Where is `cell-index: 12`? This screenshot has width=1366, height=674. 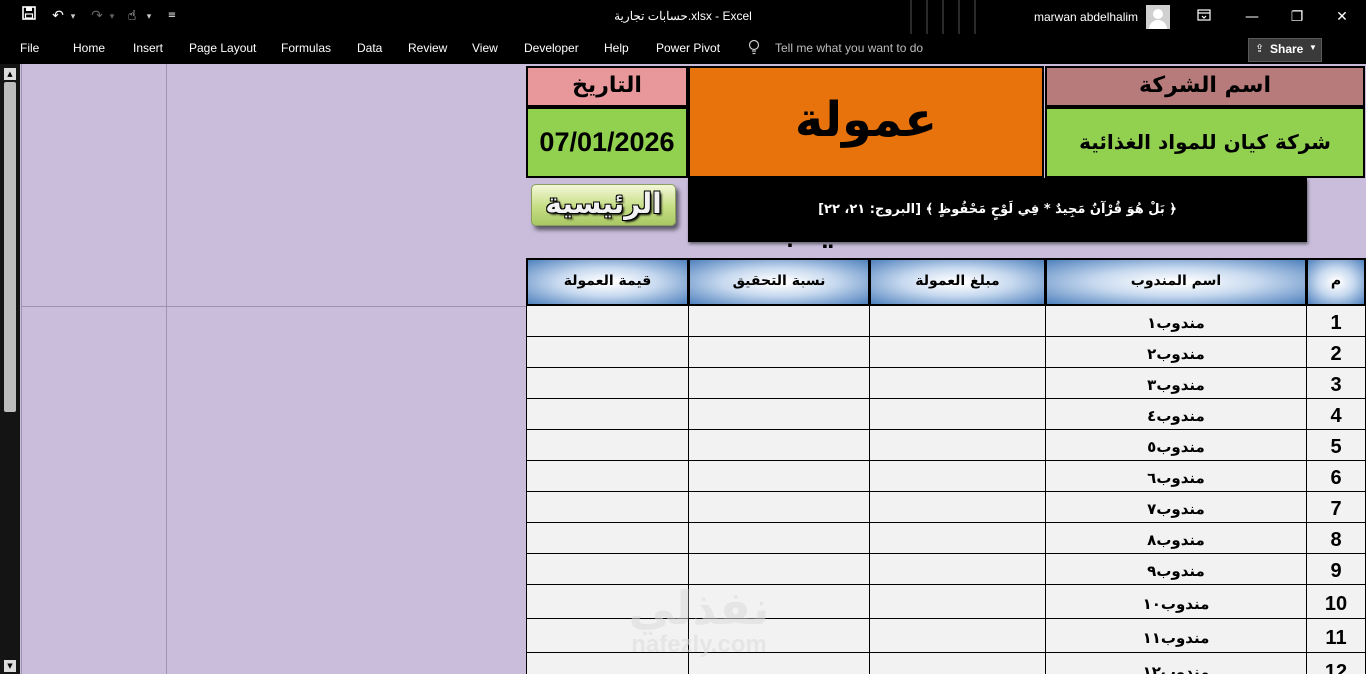 cell-index: 12 is located at coordinates (1336, 663).